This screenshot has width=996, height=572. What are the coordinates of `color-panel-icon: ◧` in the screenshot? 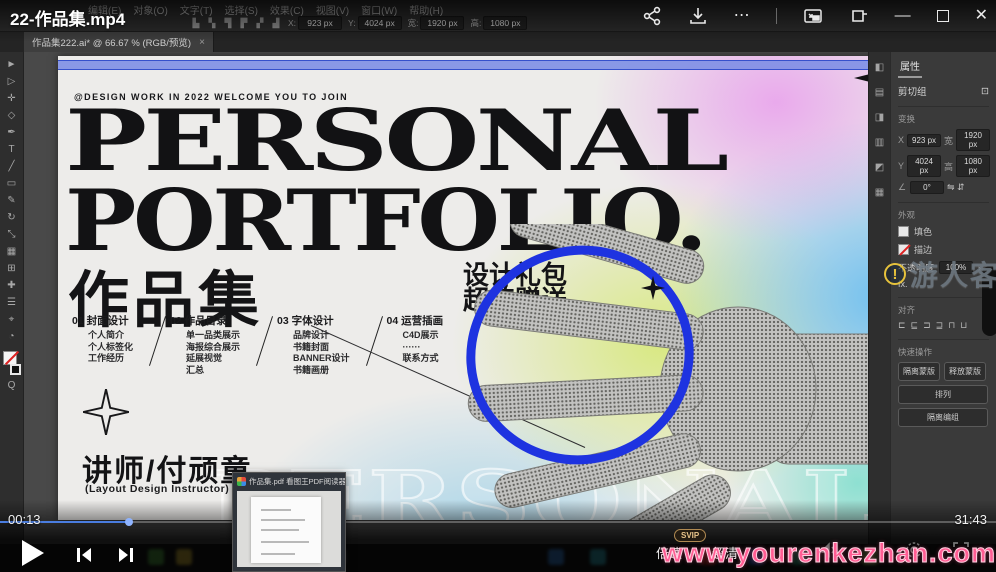 It's located at (879, 67).